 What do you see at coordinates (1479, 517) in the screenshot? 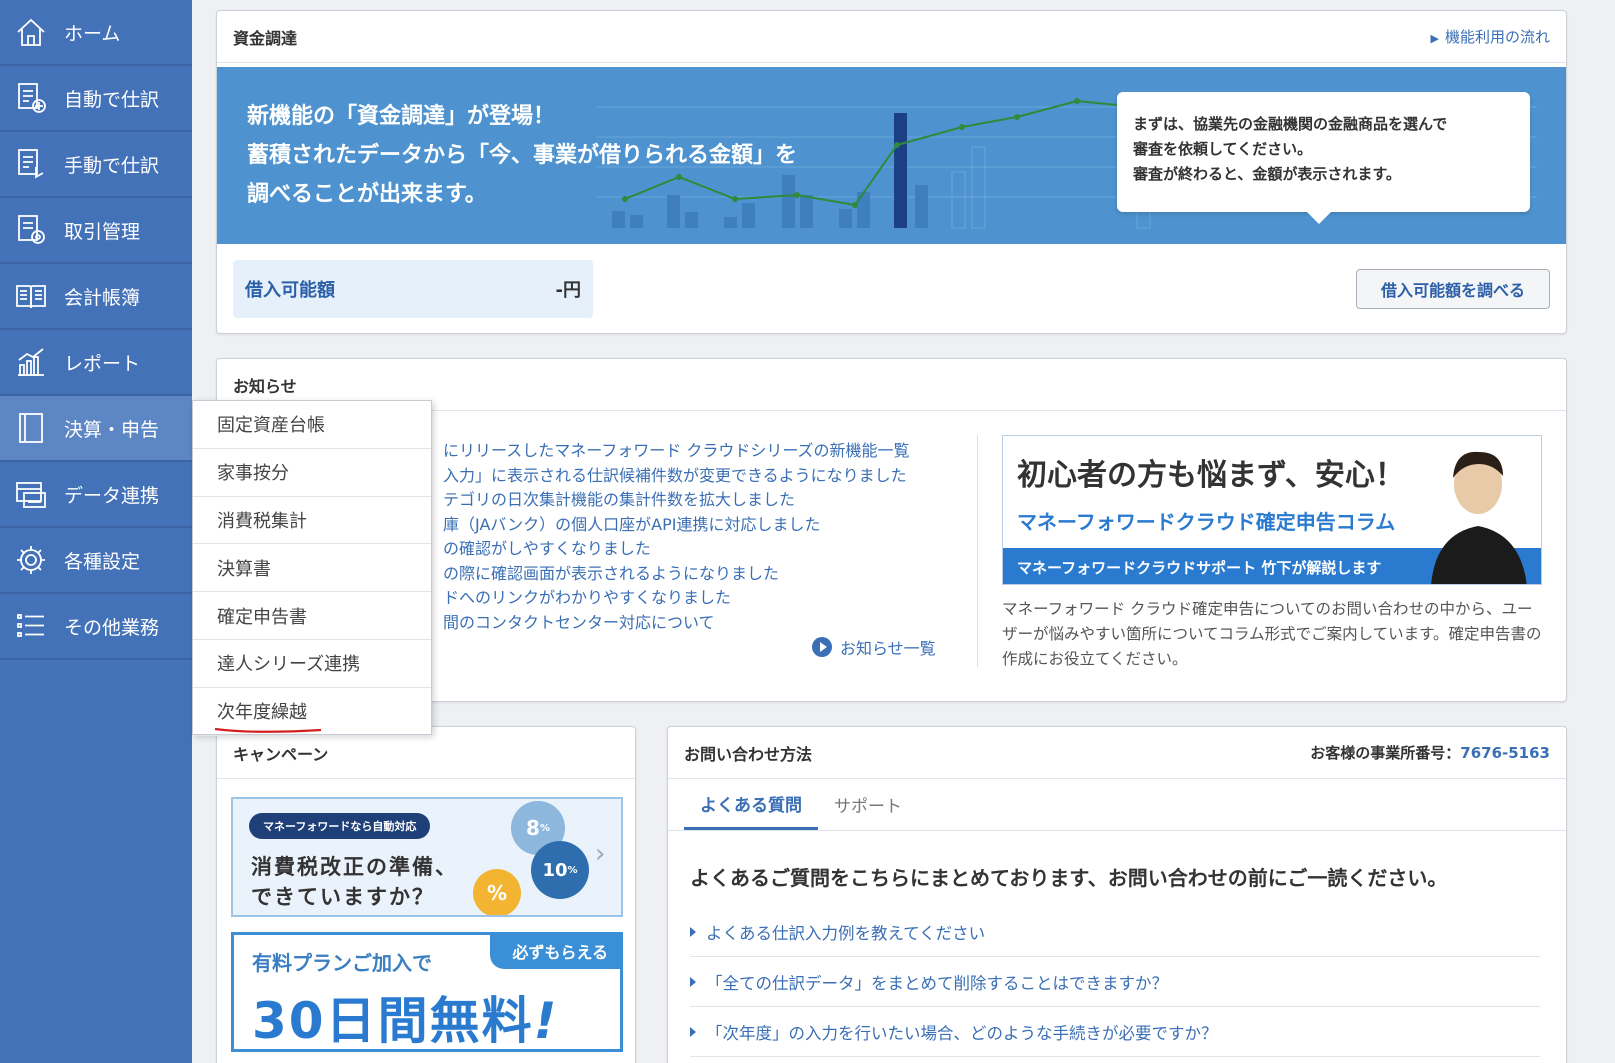
I see `supporter-portrait` at bounding box center [1479, 517].